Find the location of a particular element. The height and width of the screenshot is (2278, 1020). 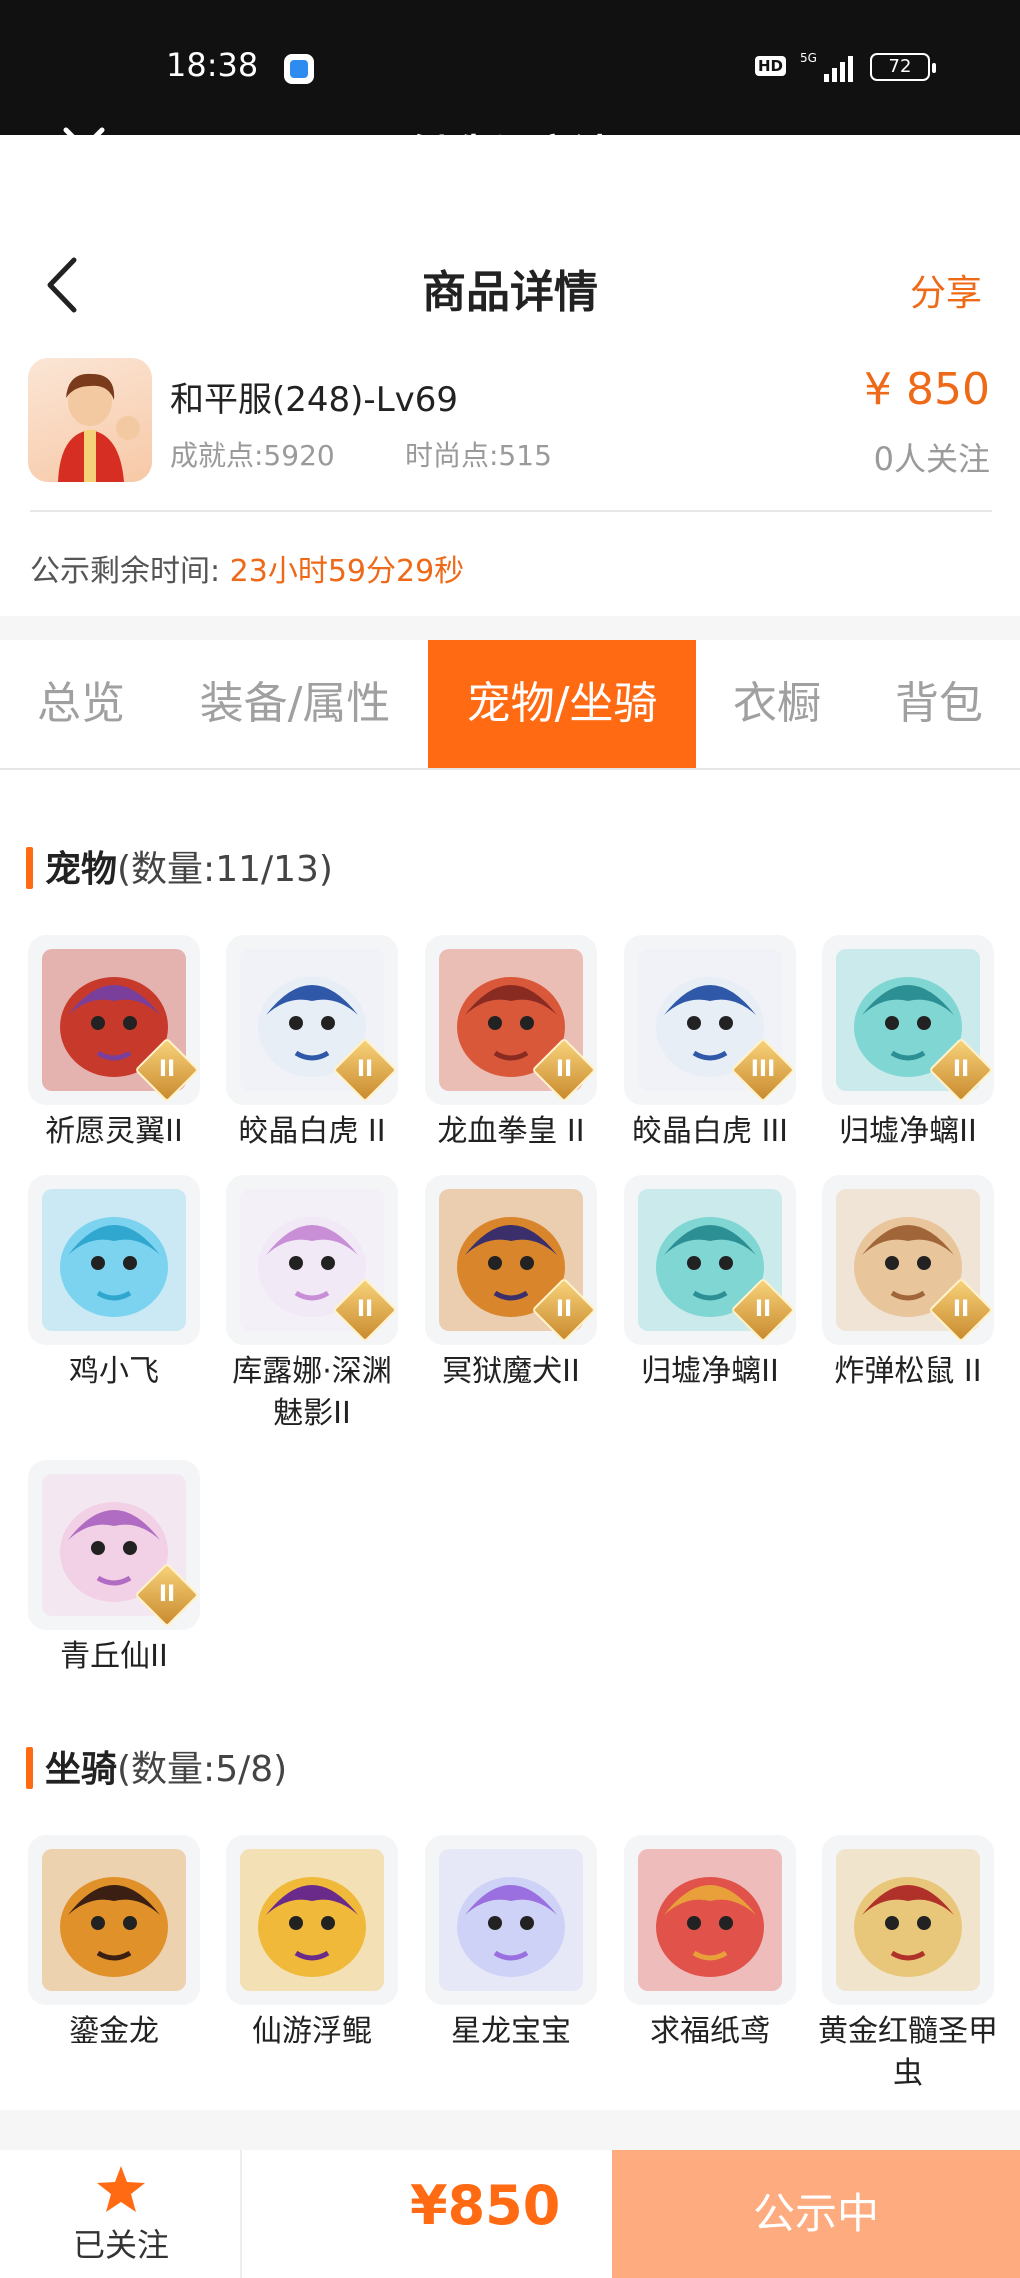

pet-item: II 炸弹松鼠 II is located at coordinates (908, 1284).